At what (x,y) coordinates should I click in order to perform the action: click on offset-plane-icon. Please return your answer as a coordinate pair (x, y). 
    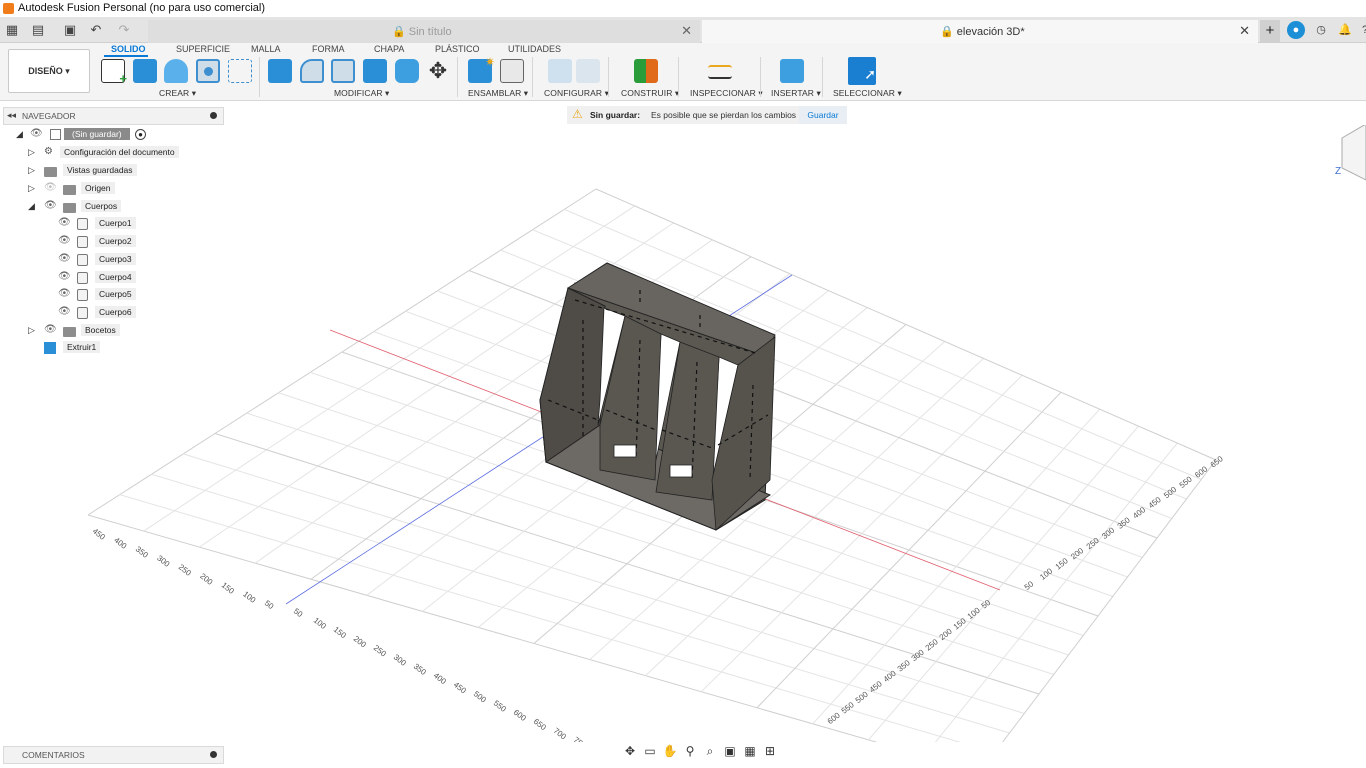
    Looking at the image, I should click on (646, 71).